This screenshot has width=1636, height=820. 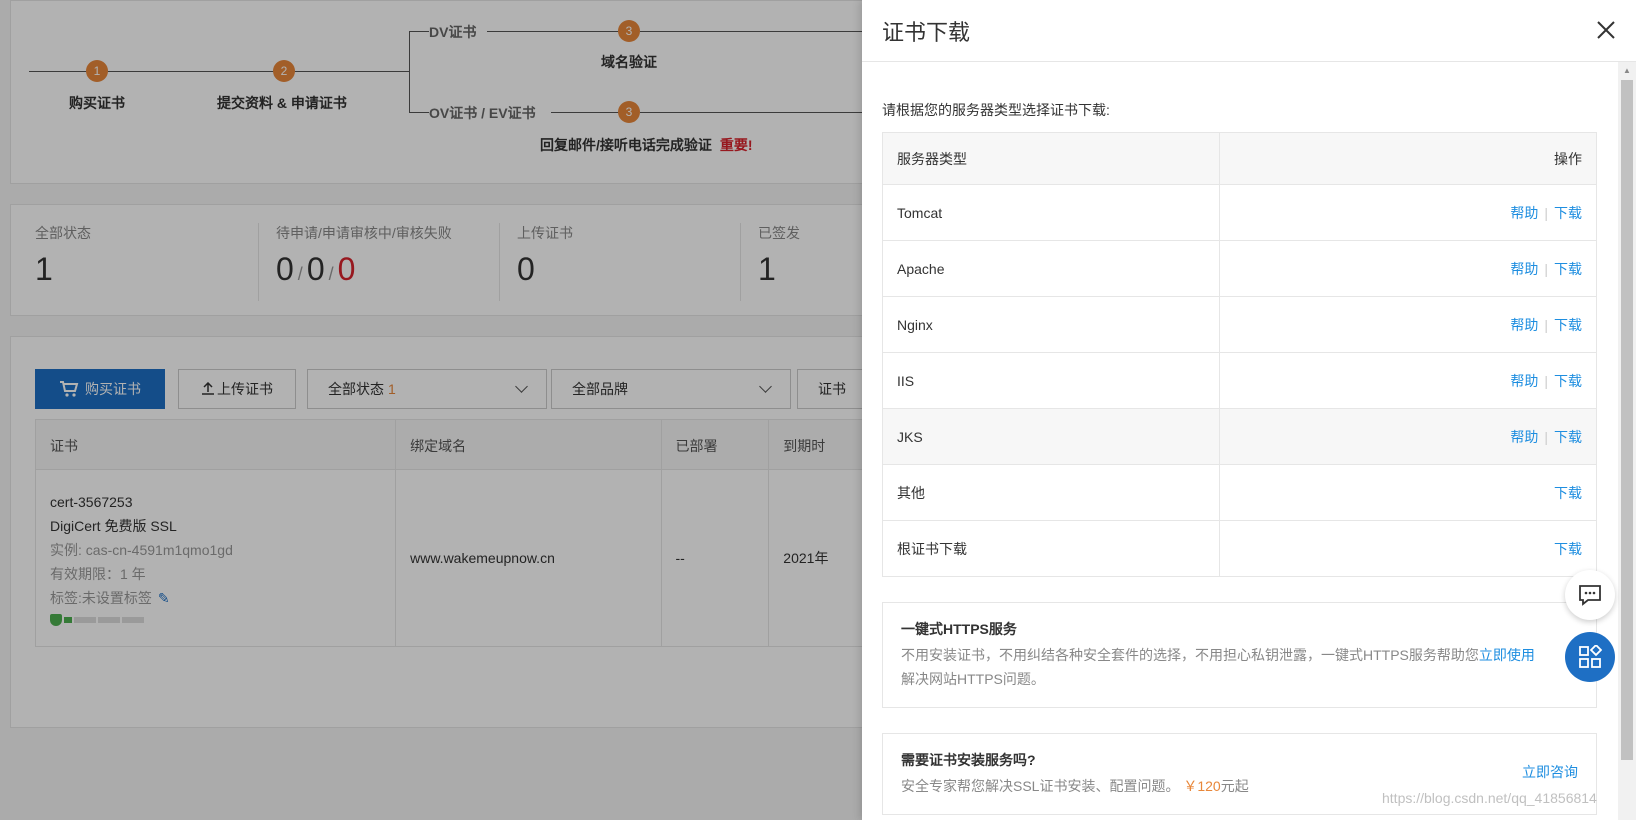 I want to click on server-name: 其他, so click(x=1051, y=492).